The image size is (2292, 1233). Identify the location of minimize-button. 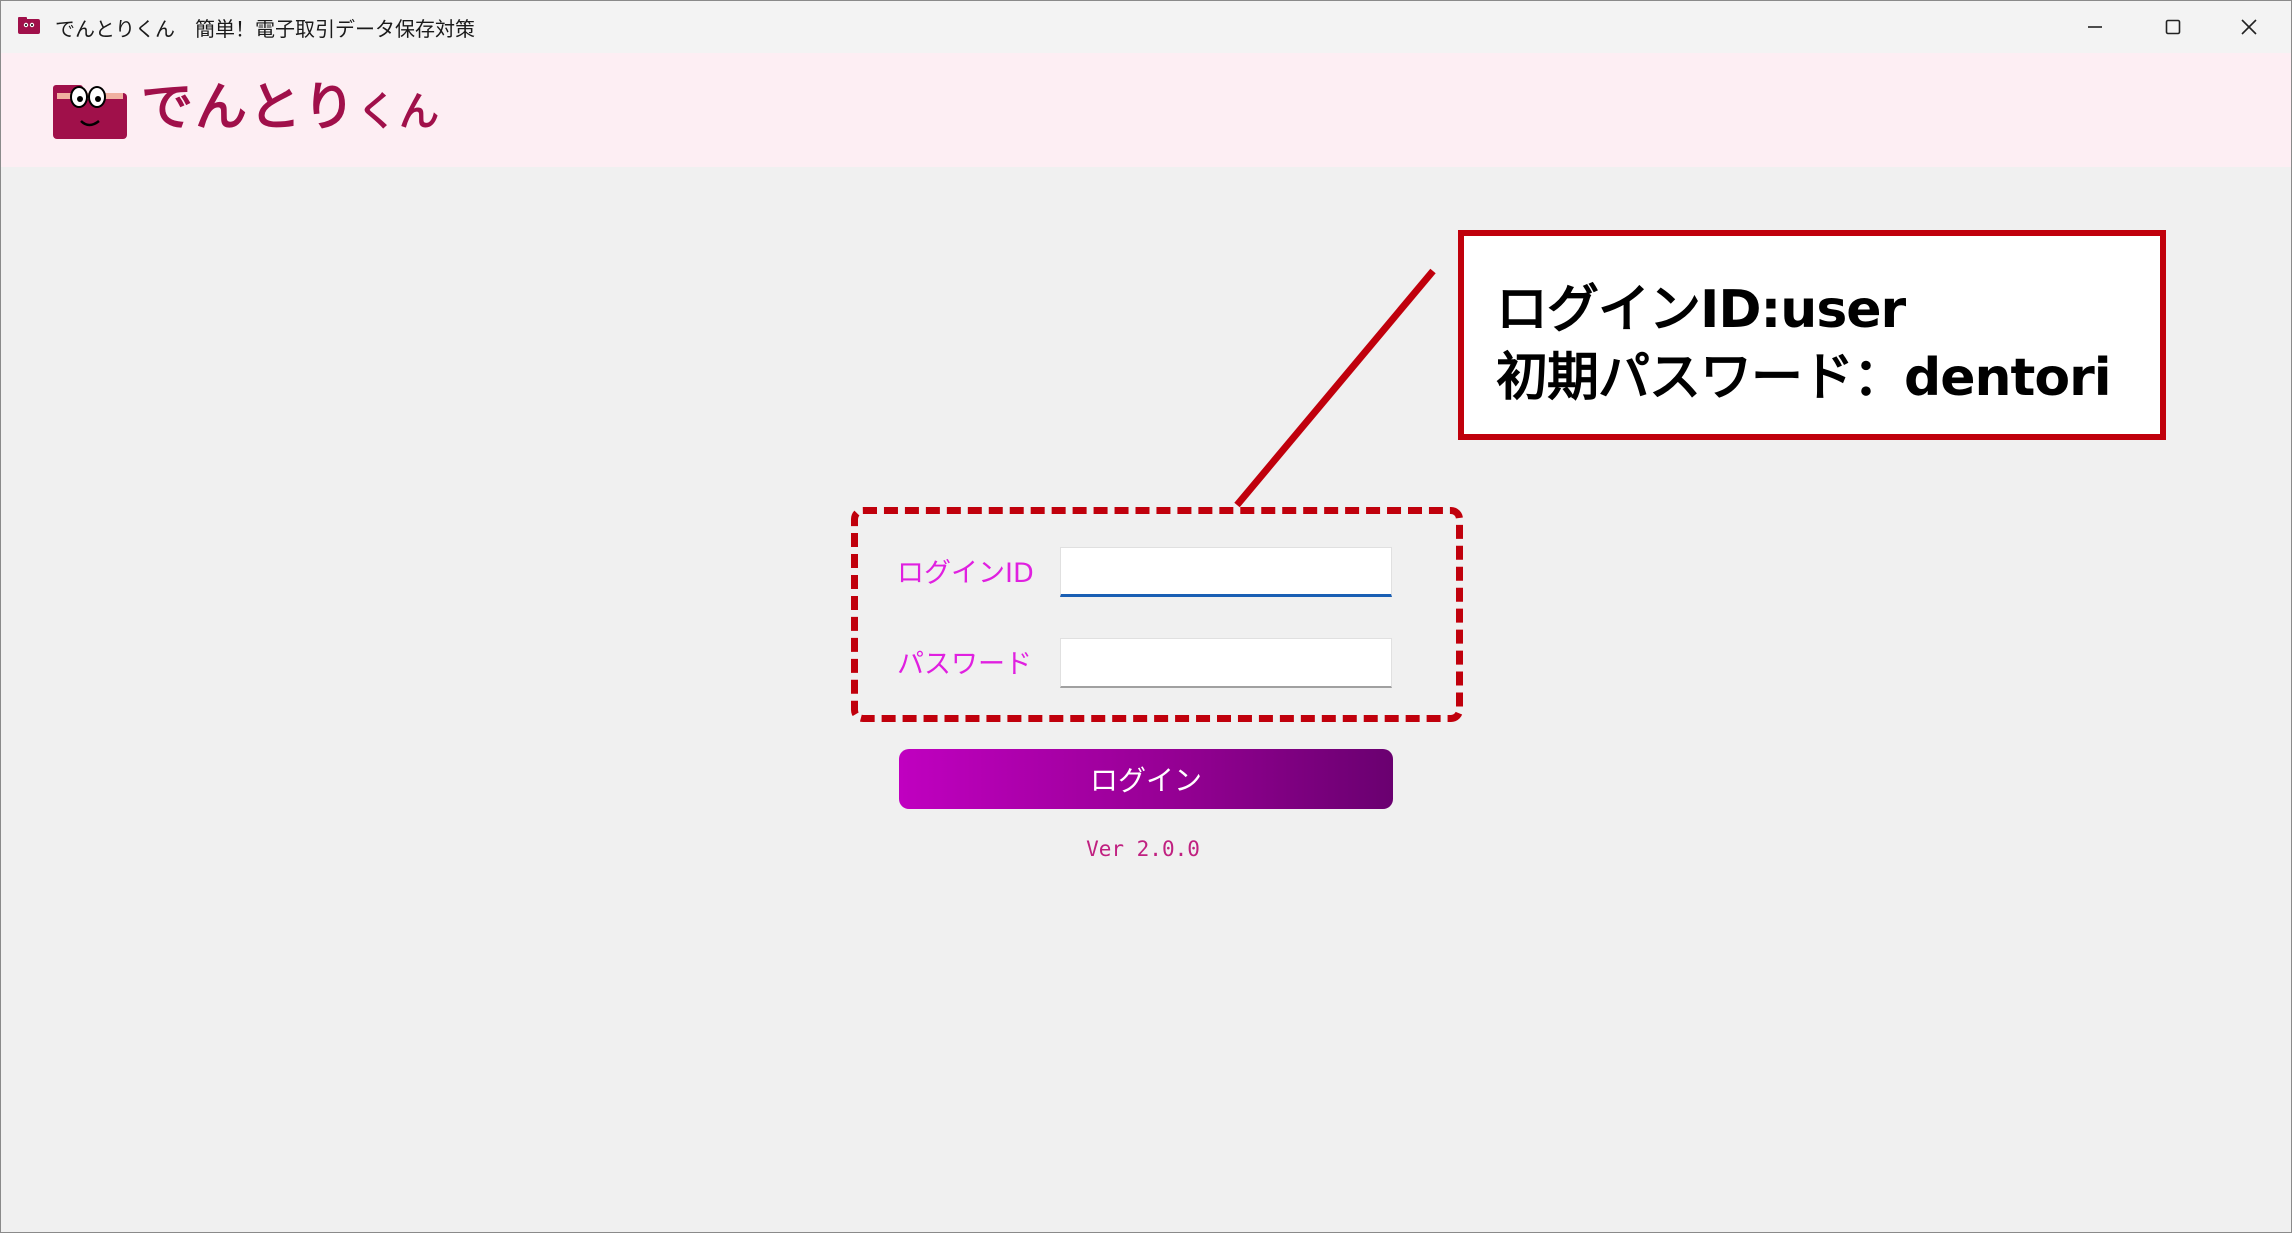
(2095, 27).